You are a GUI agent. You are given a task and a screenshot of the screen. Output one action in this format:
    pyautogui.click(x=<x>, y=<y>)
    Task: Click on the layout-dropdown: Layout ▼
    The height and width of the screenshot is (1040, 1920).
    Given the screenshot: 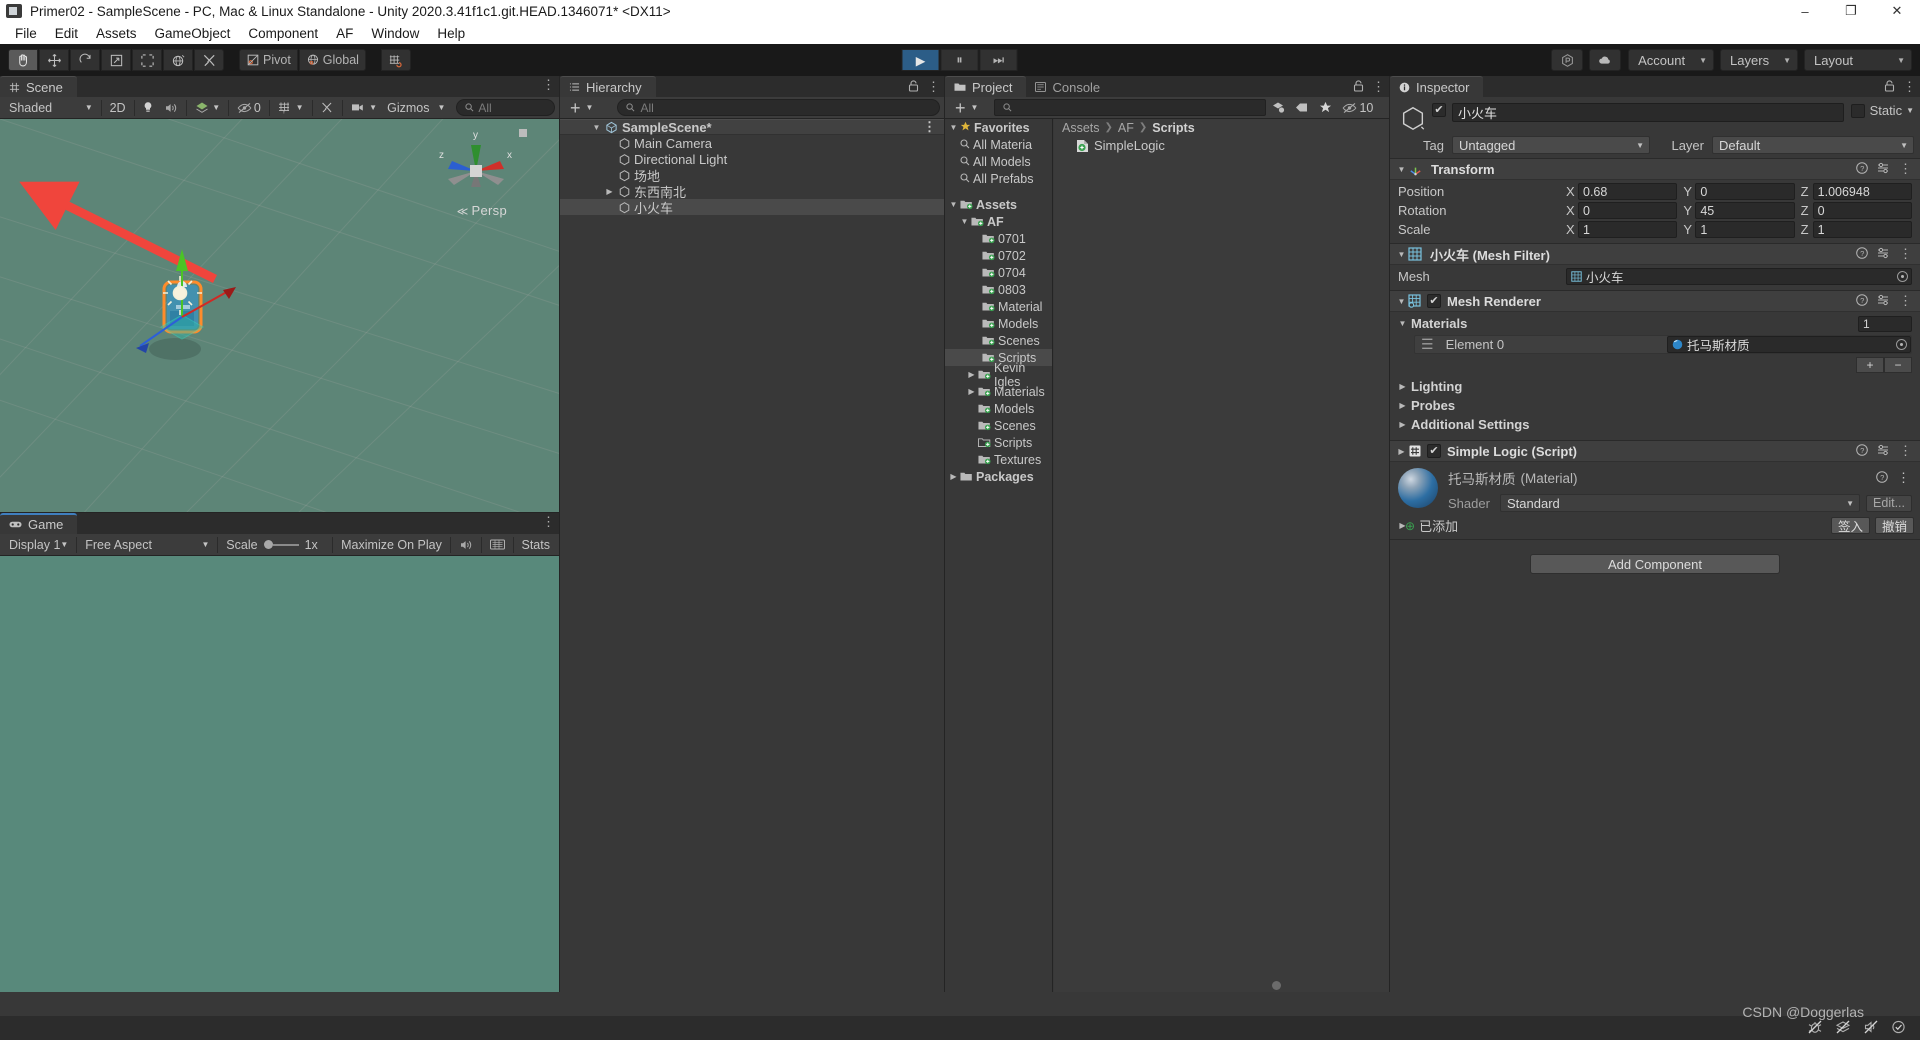 What is the action you would take?
    pyautogui.click(x=1858, y=60)
    